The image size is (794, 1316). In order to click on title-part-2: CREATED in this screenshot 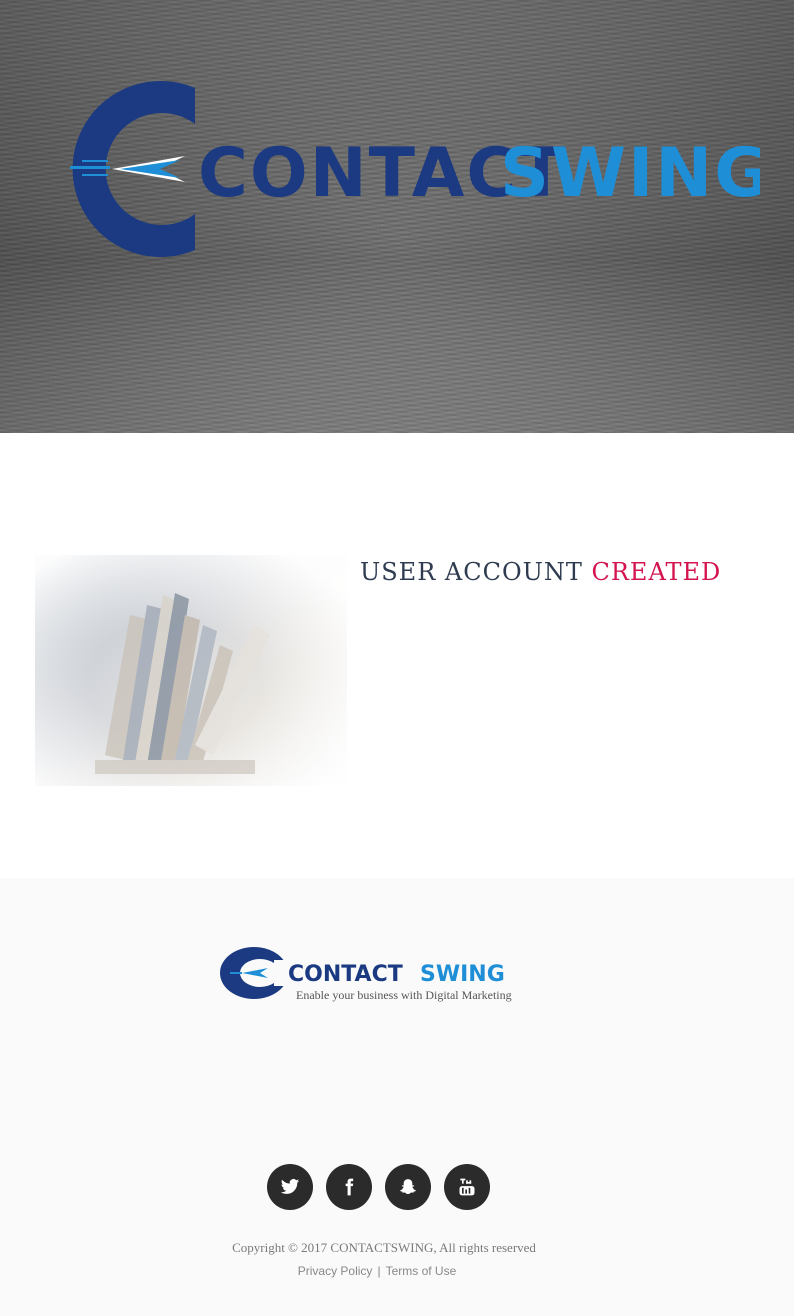, I will do `click(656, 572)`.